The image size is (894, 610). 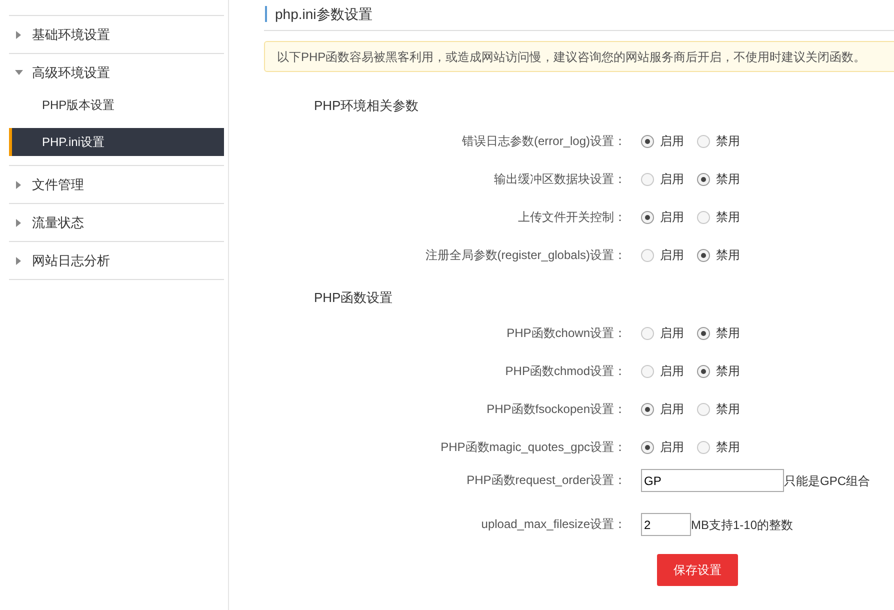 I want to click on setting-label: PHP函数magic_quotes_gpc设置：, so click(x=533, y=447).